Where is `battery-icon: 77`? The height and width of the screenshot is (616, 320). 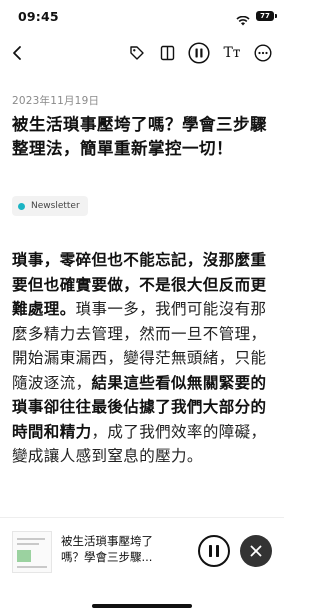 battery-icon: 77 is located at coordinates (266, 16).